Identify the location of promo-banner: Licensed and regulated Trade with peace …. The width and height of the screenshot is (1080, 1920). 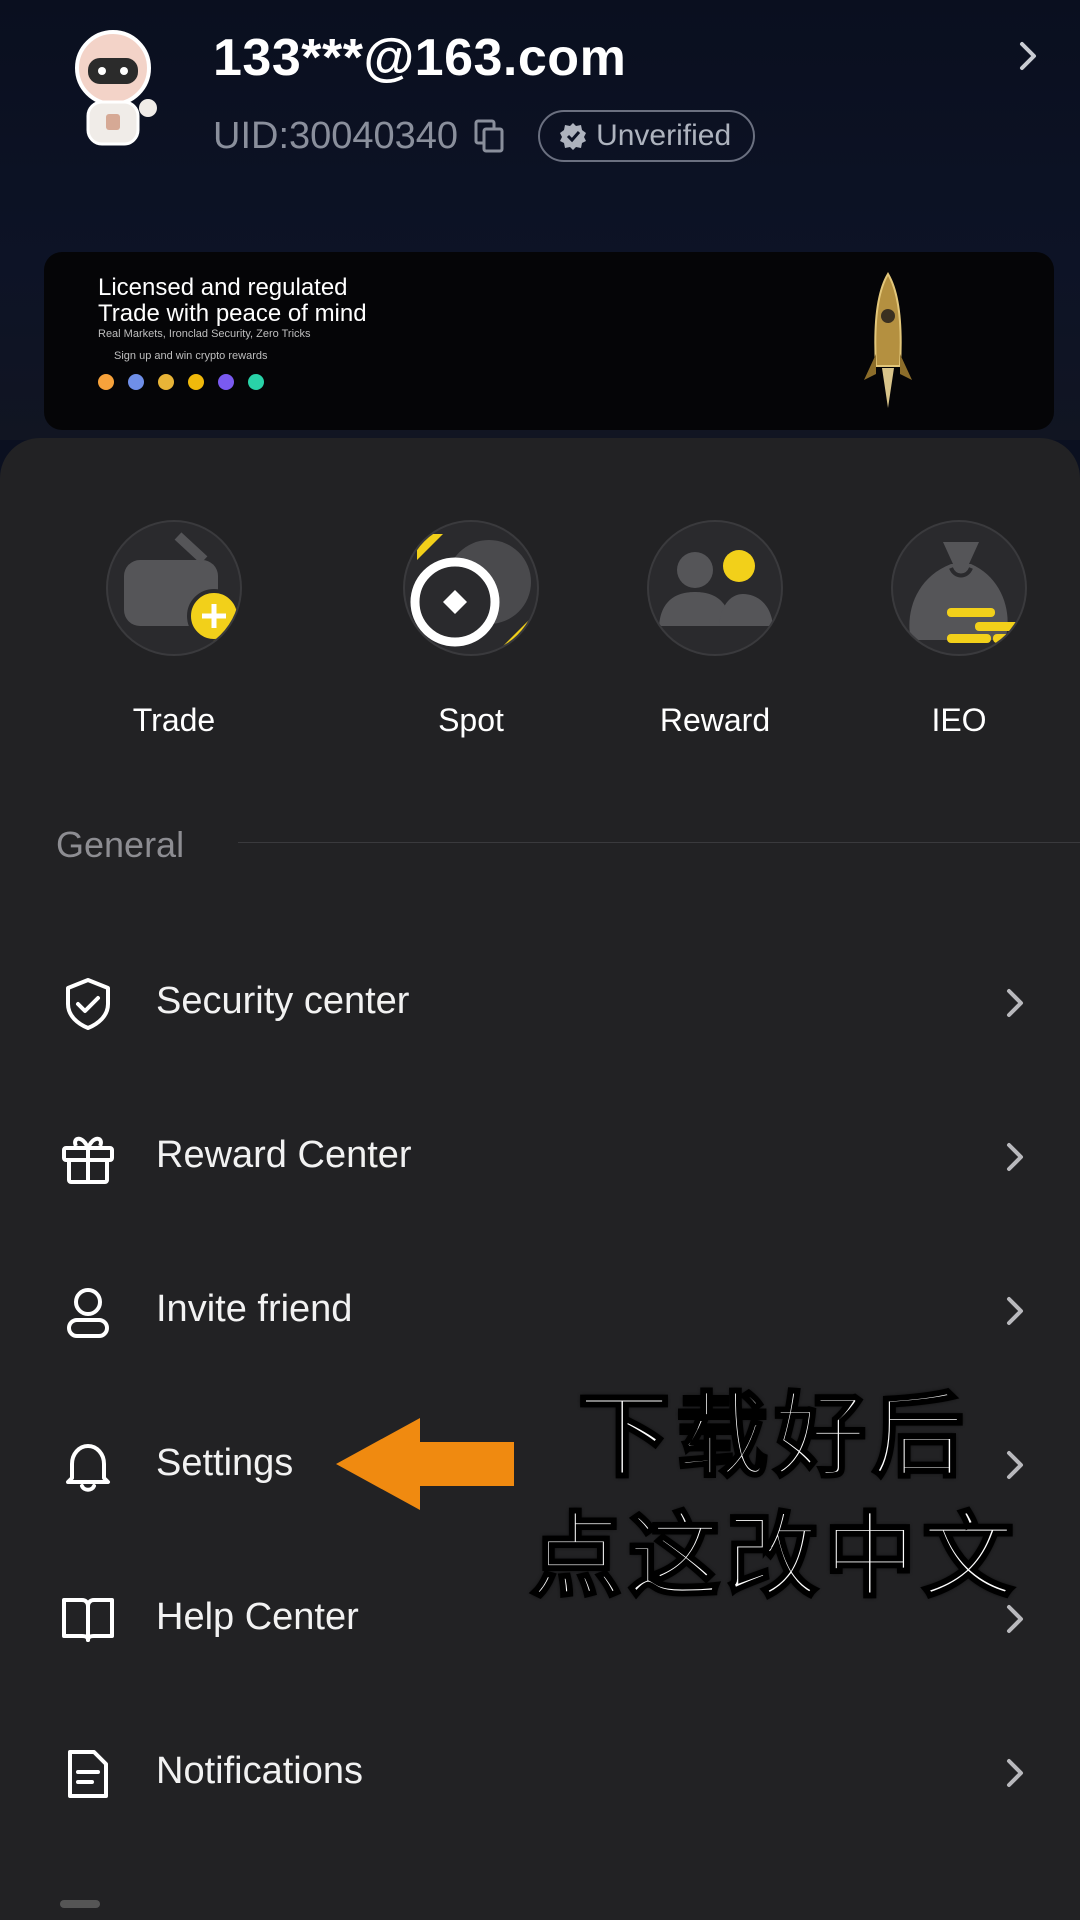
(549, 341).